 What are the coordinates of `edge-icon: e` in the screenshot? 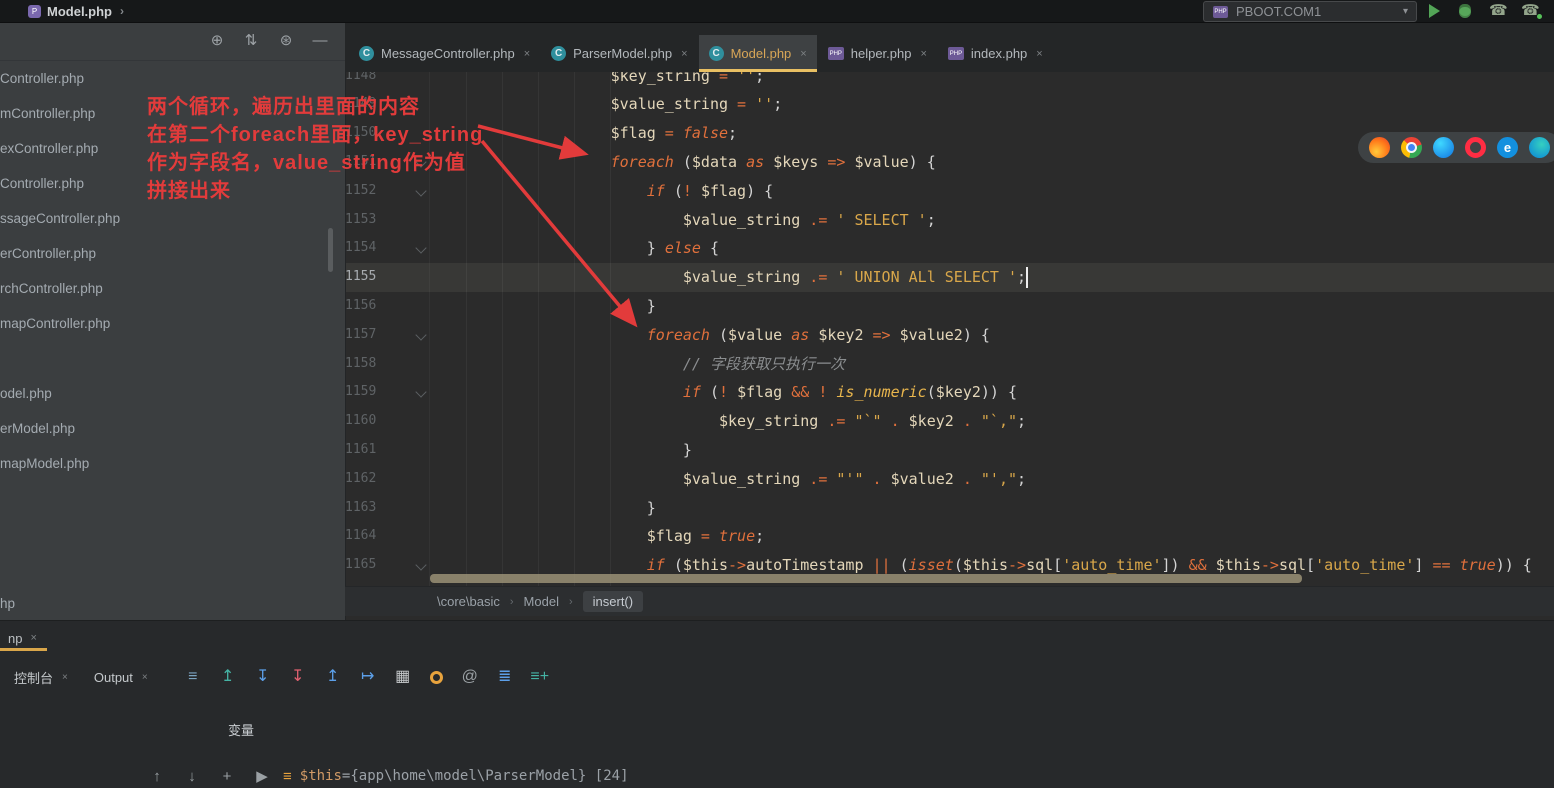 It's located at (1507, 147).